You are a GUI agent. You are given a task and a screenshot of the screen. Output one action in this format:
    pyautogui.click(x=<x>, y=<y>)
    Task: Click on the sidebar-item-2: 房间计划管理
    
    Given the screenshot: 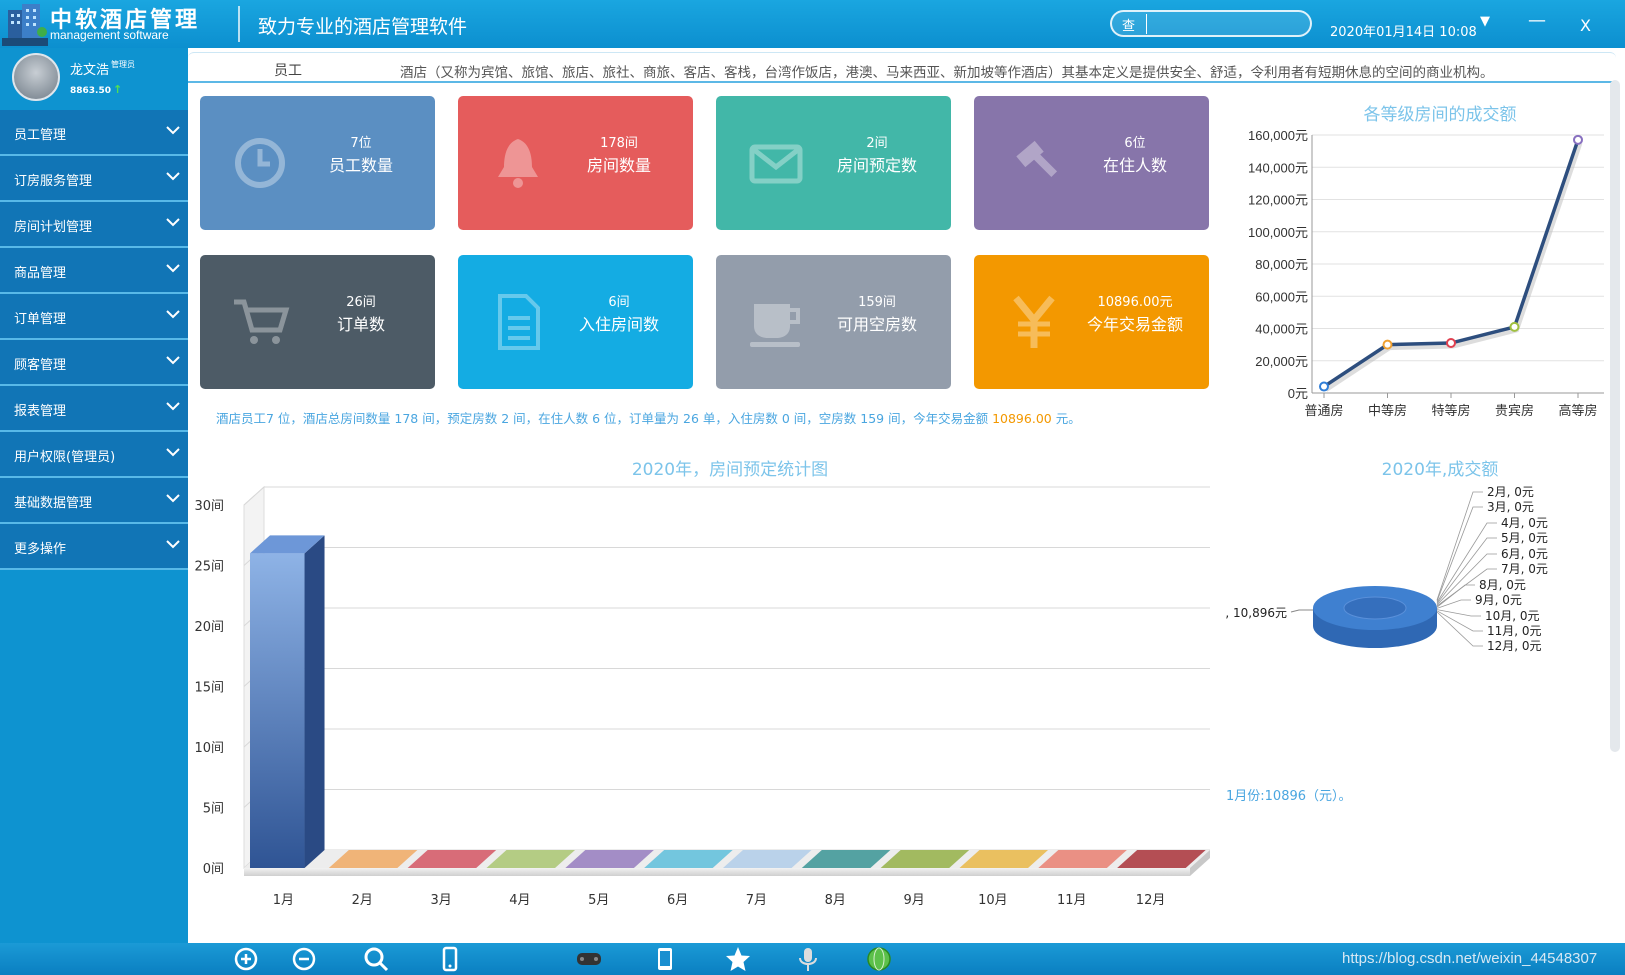 What is the action you would take?
    pyautogui.click(x=94, y=225)
    